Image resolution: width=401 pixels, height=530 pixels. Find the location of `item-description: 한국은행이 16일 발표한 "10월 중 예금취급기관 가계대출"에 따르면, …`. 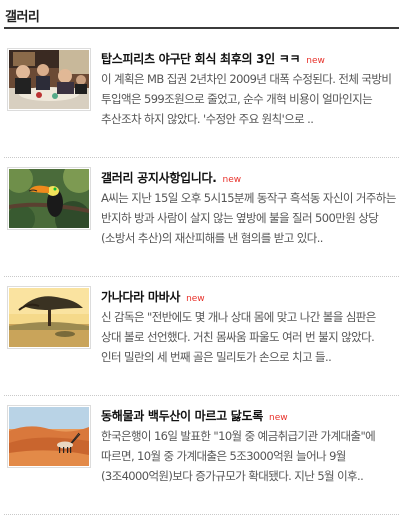

item-description: 한국은행이 16일 발표한 "10월 중 예금취급기관 가계대출"에 따르면, … is located at coordinates (238, 456).